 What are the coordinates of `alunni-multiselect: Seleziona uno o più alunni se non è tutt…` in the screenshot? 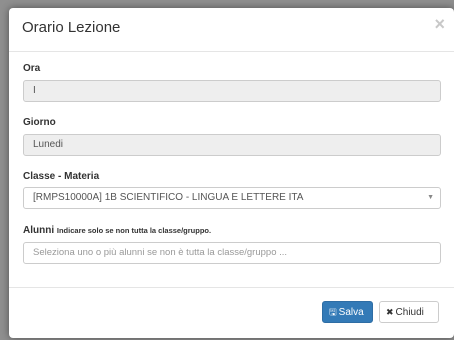 It's located at (232, 253).